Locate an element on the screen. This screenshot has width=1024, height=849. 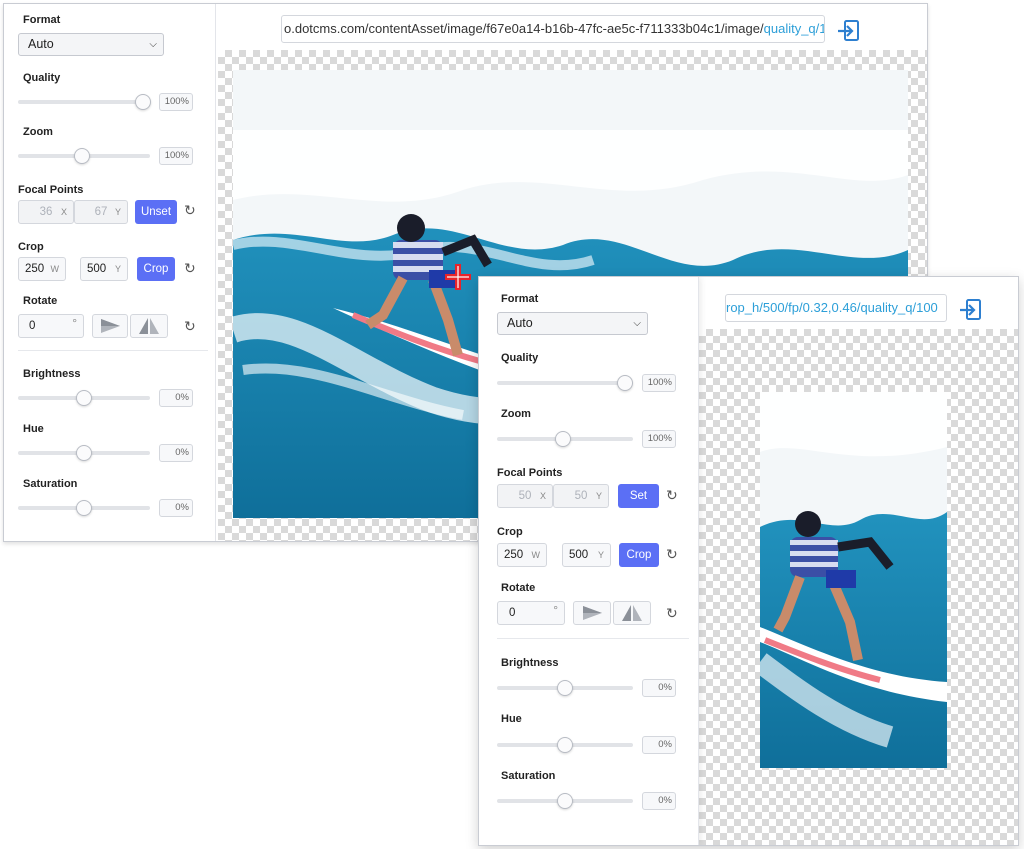
crop-height-value: 500 is located at coordinates (579, 555).